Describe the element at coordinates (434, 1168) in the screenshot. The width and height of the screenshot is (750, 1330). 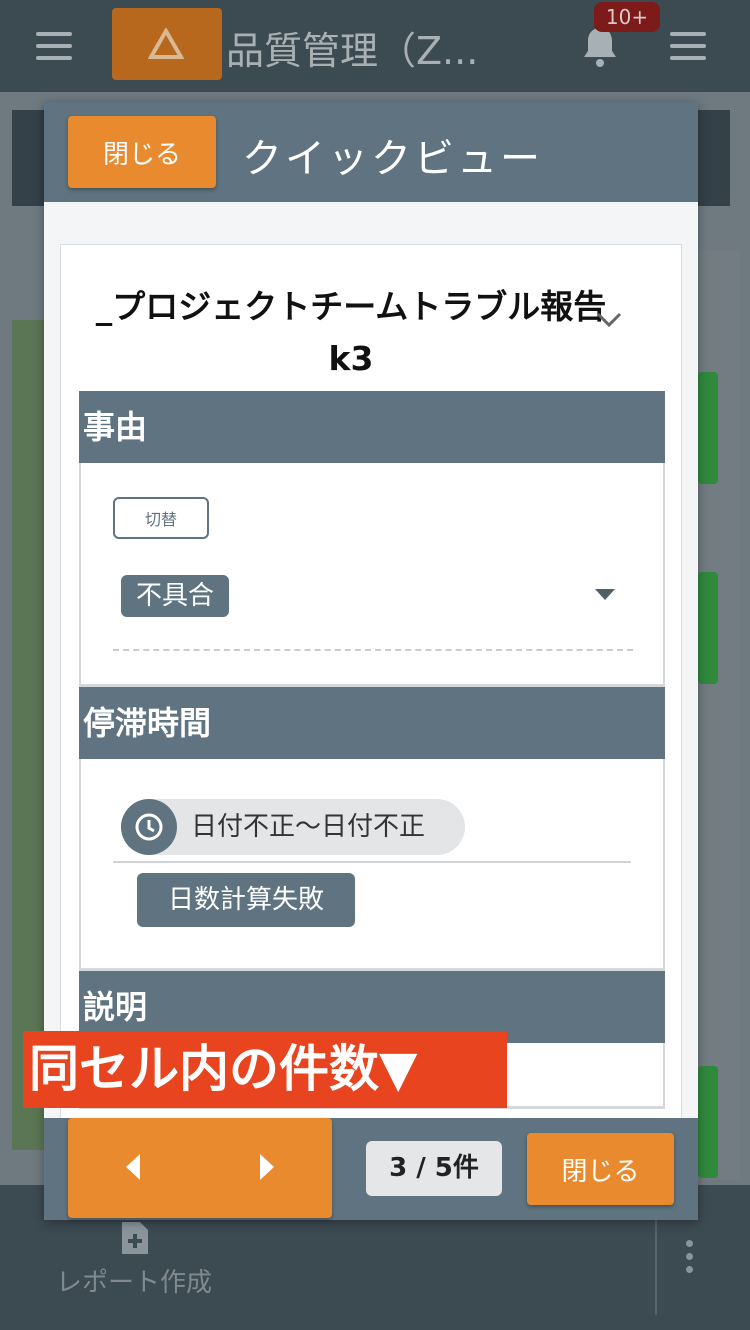
I see `page-count: 3 / 5件` at that location.